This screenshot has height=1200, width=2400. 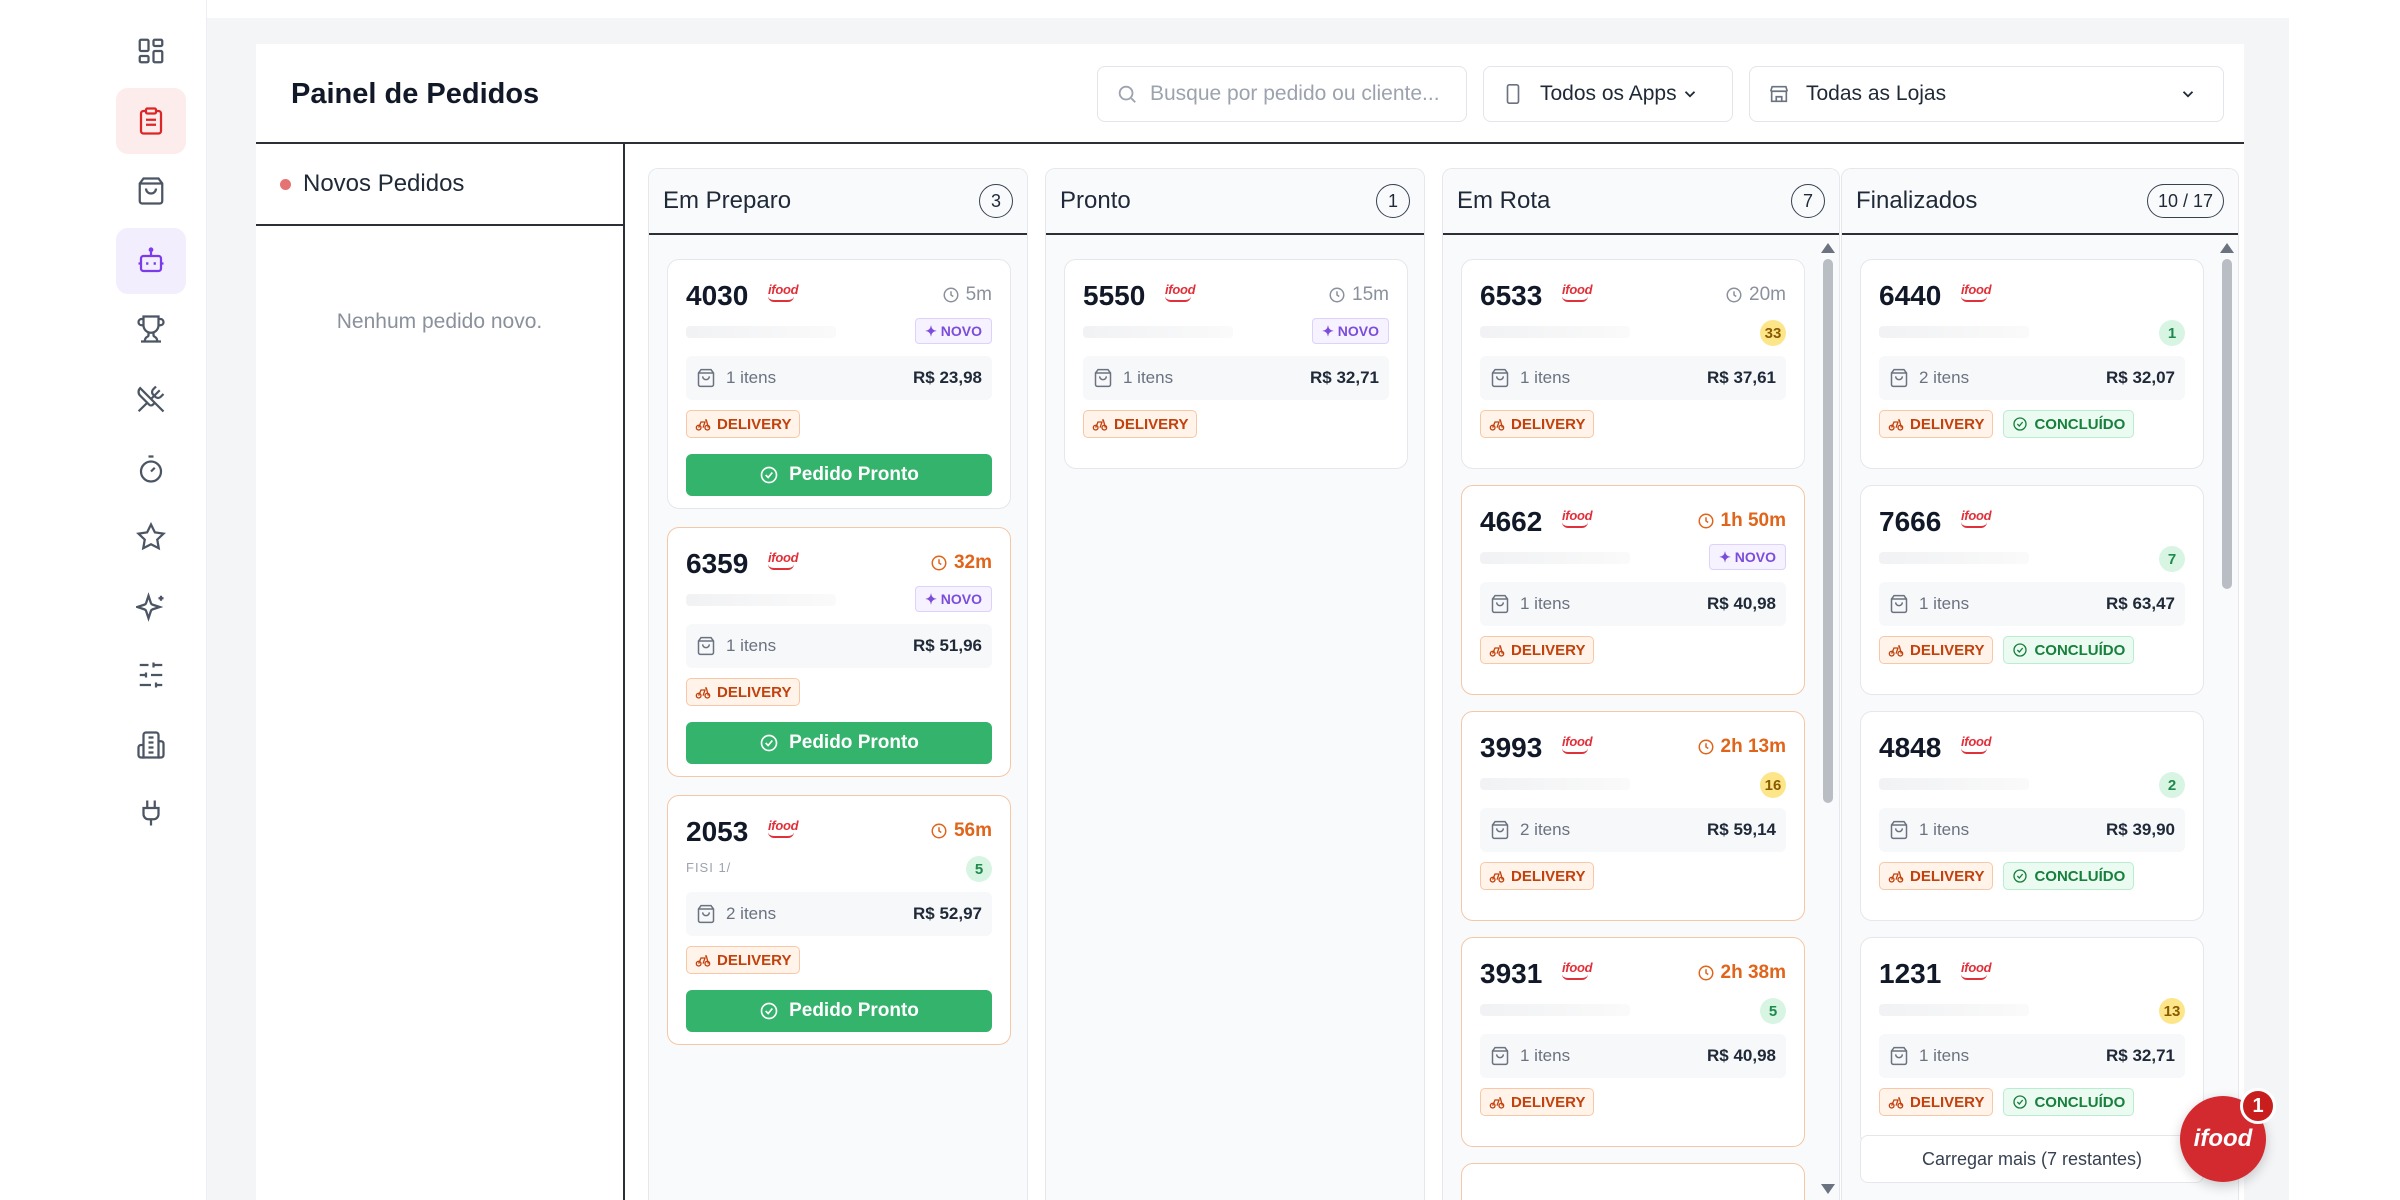 I want to click on customer-order-count-badge: 33, so click(x=1773, y=333).